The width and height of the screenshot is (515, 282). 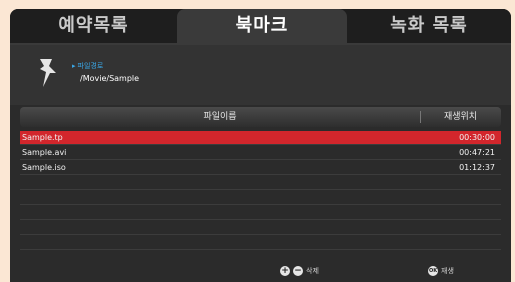 I want to click on minus-icon: −, so click(x=298, y=271).